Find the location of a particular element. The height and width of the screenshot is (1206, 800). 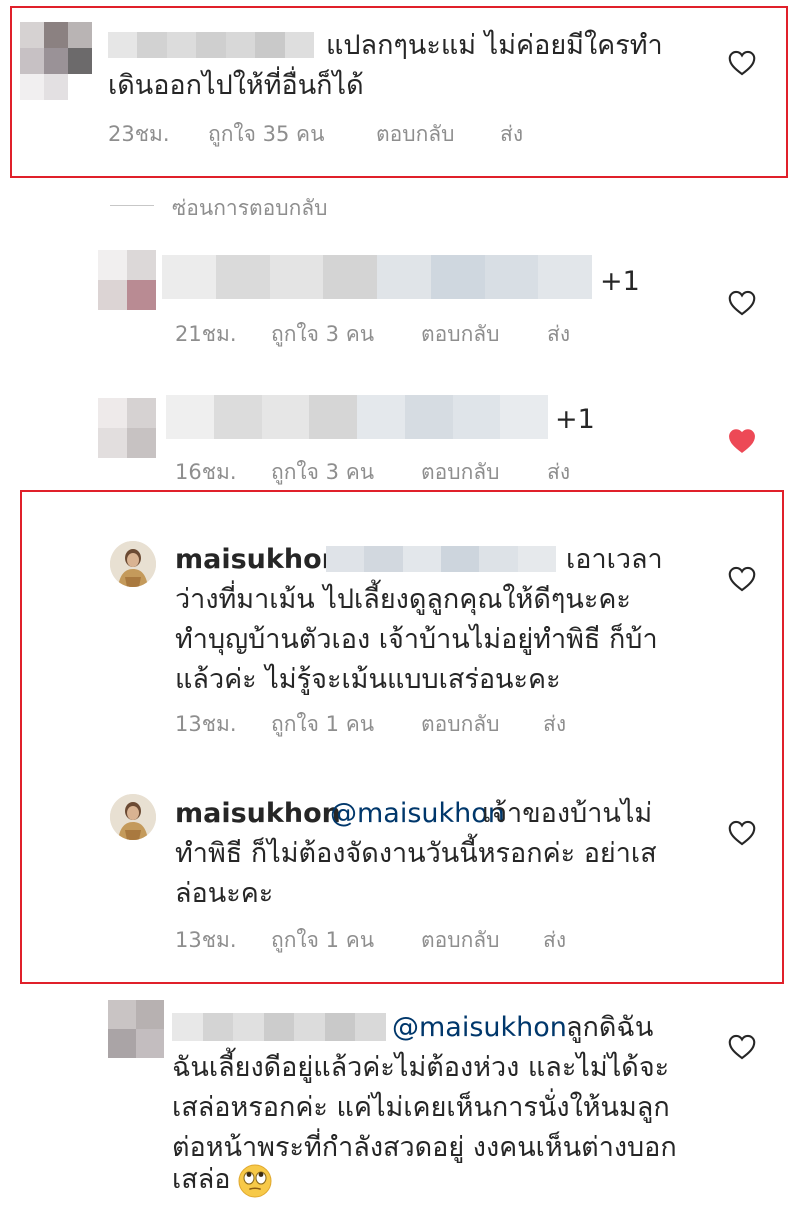

timestamp: 16ชม. is located at coordinates (206, 472).